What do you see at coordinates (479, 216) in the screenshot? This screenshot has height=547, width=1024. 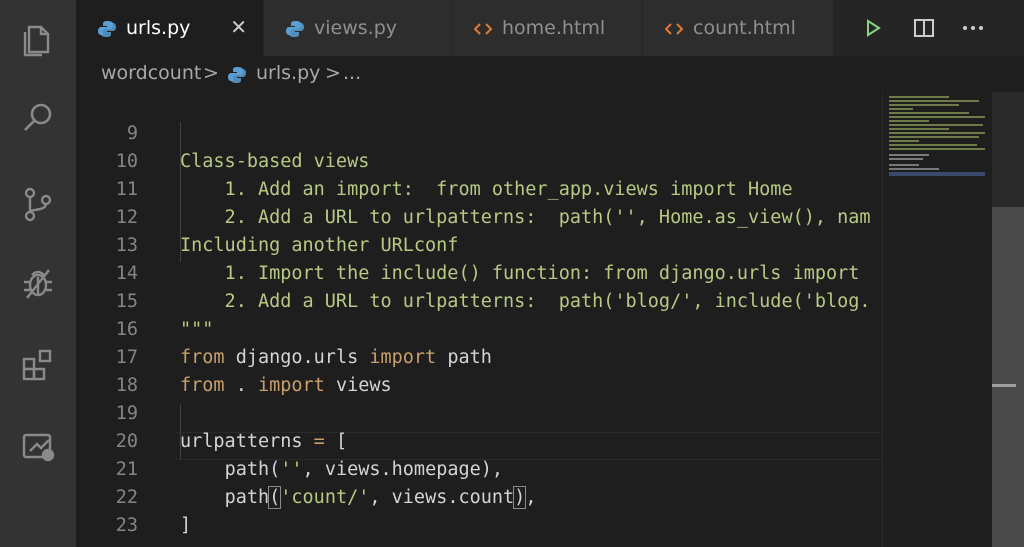 I see `code-line: 12 Including another URLconf` at bounding box center [479, 216].